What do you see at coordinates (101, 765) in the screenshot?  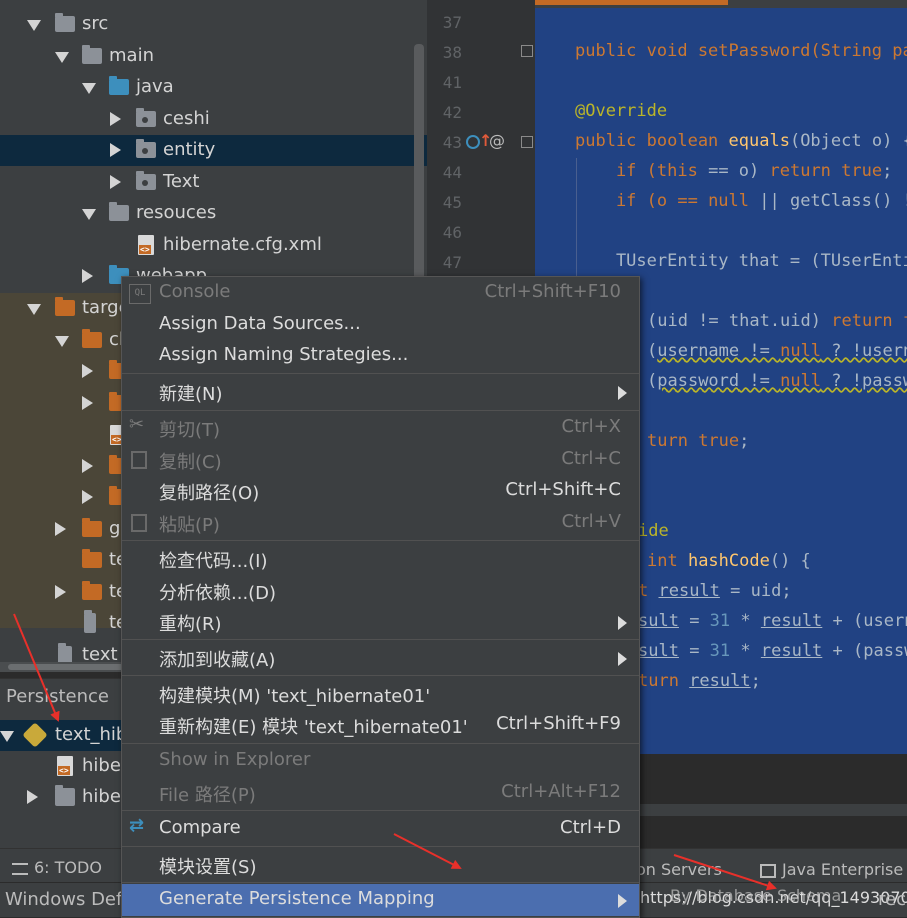 I see `persistence-item-label: hibe` at bounding box center [101, 765].